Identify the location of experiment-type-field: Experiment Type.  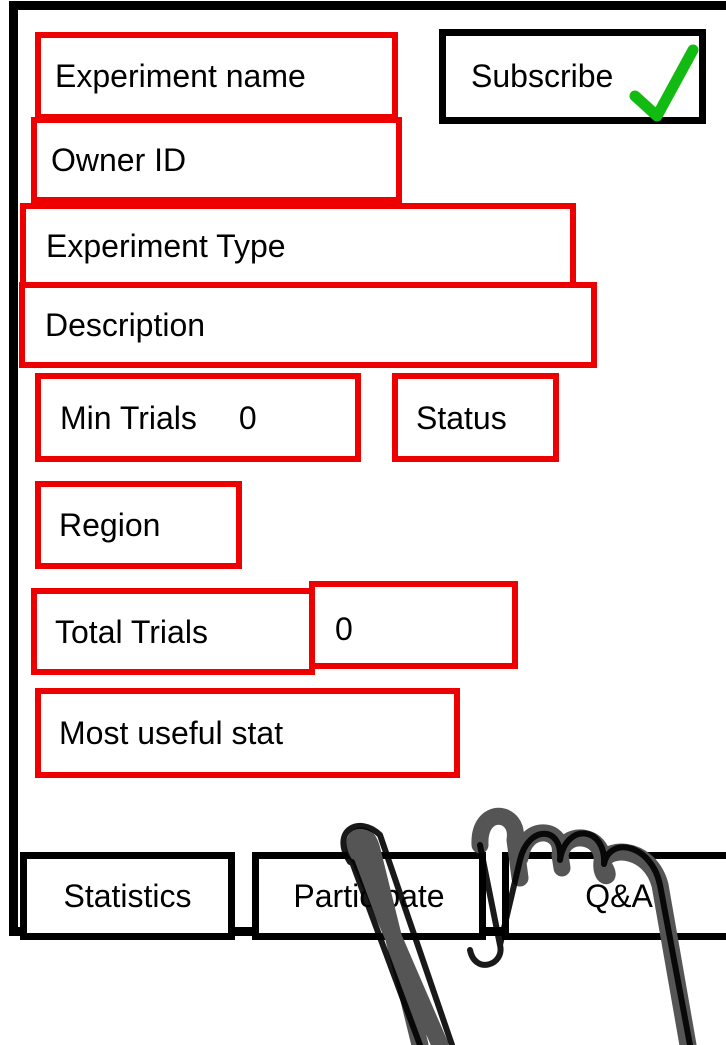
(298, 246).